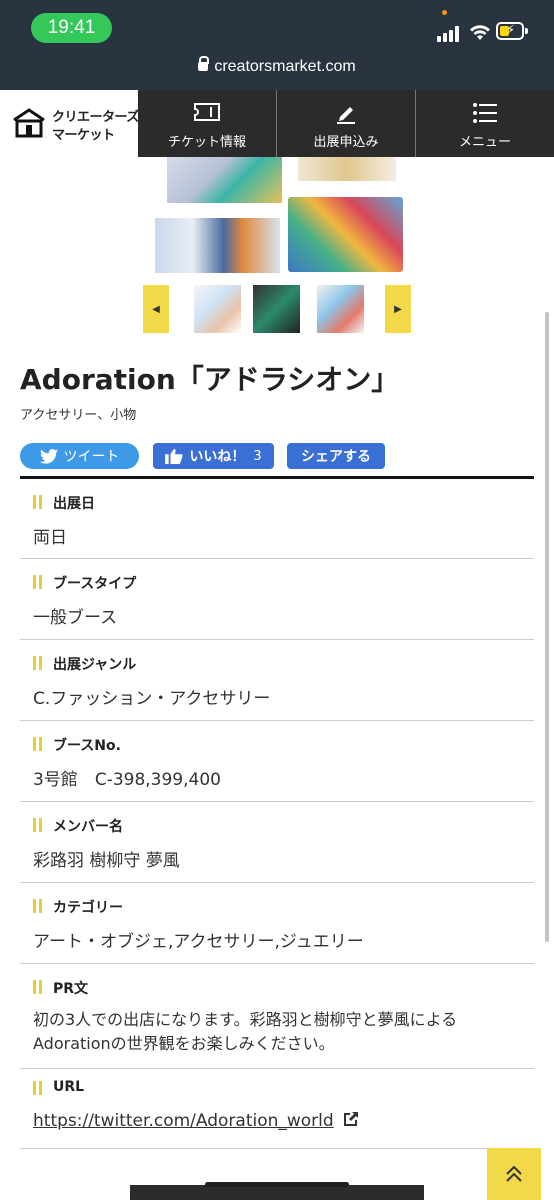 This screenshot has height=1200, width=554. I want to click on nav-apply: 出展申込み, so click(346, 123).